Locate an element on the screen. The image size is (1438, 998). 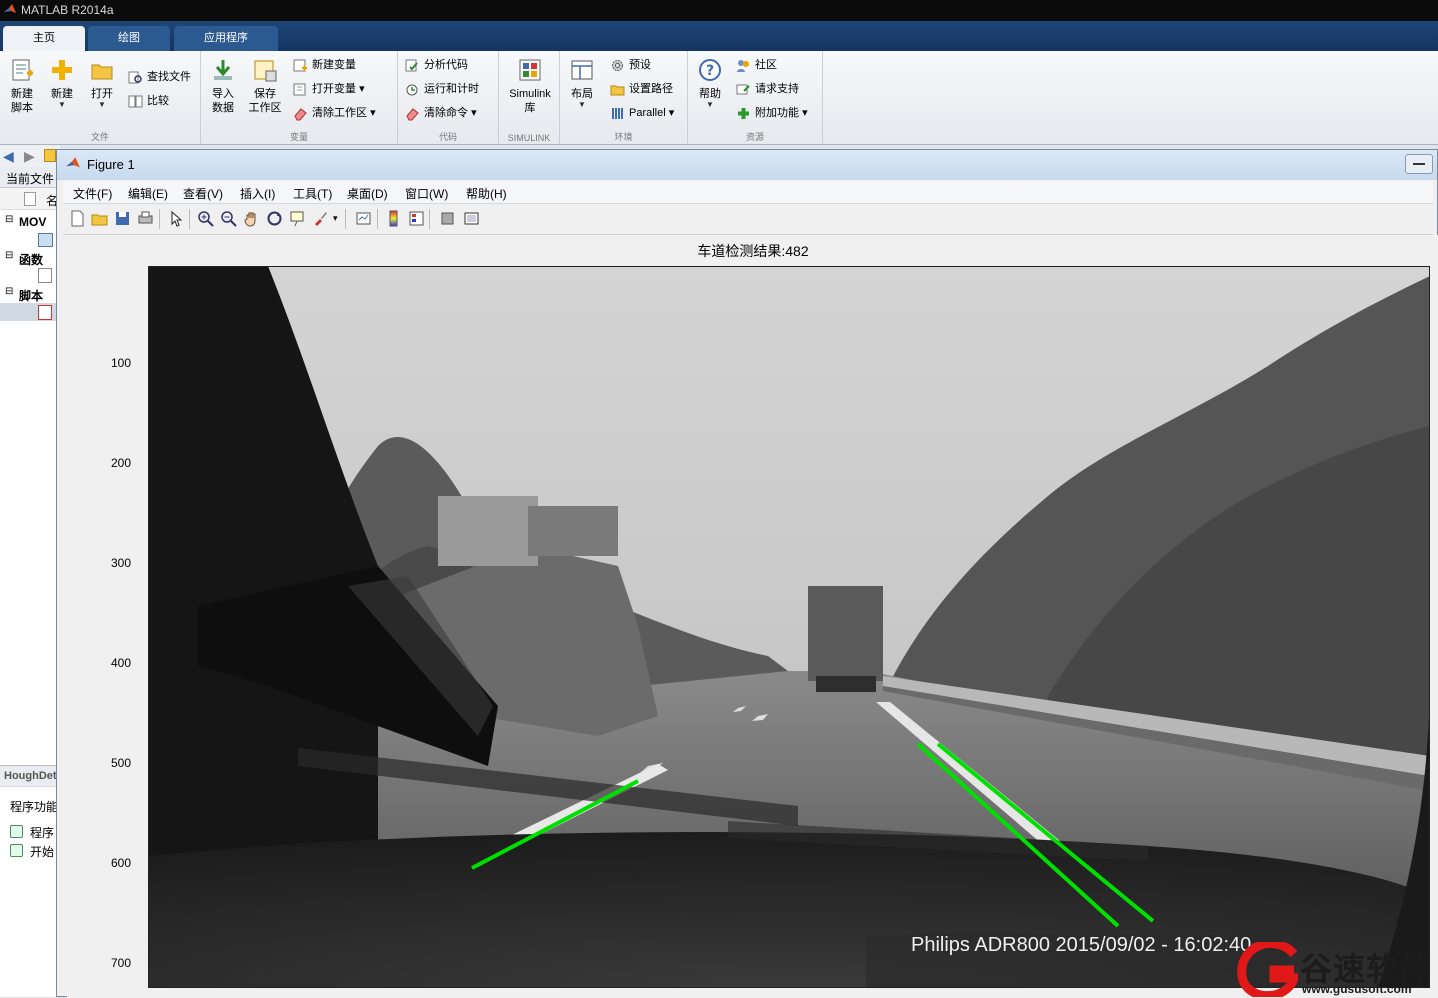
back-arrow-icon: ◀ is located at coordinates (8, 156).